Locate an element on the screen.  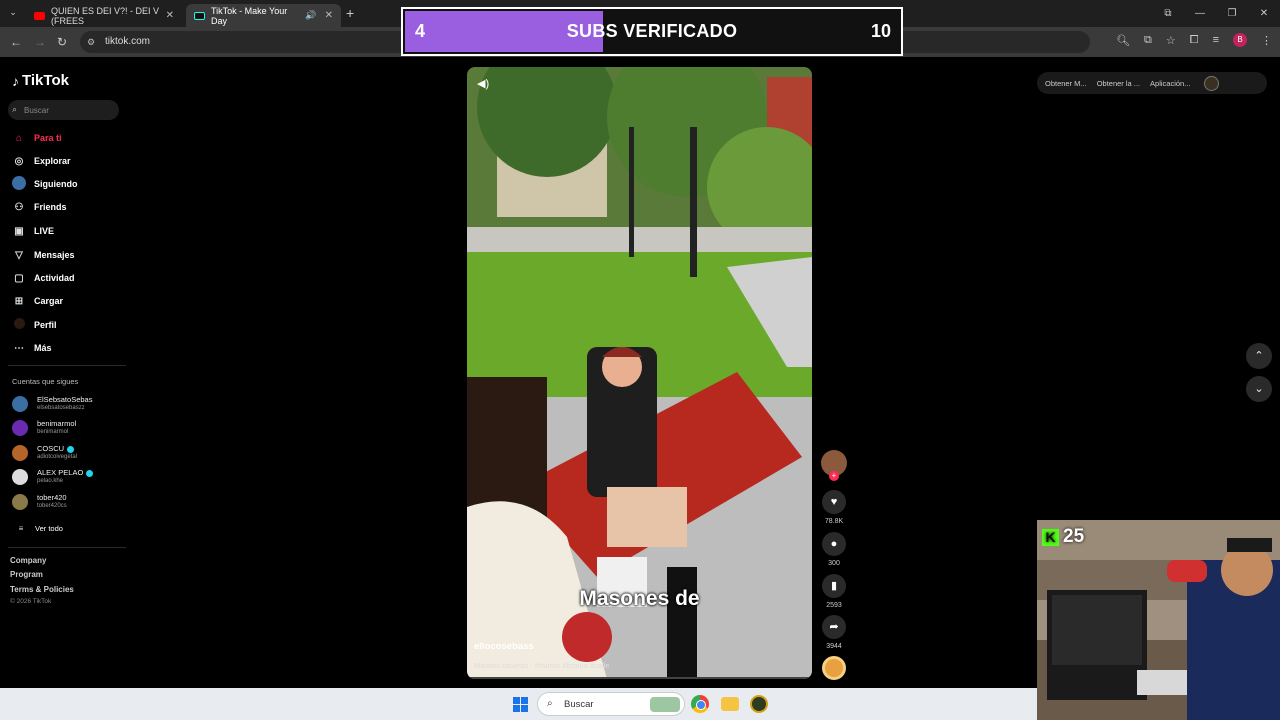
sidebar-item-para-ti: ⌂ Para ti is located at coordinates (37, 138).